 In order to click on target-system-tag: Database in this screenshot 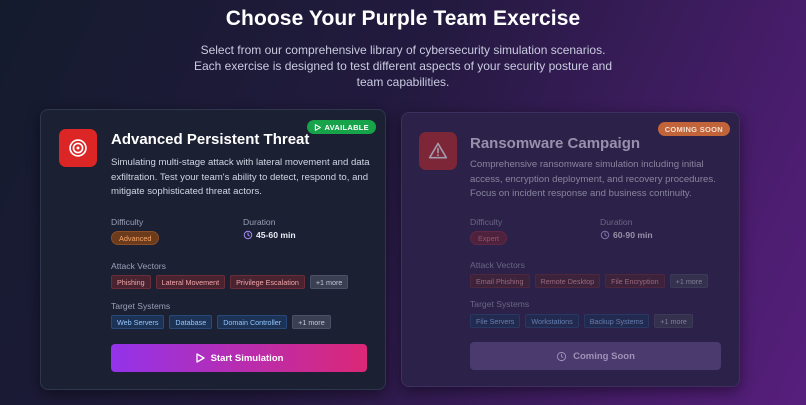, I will do `click(191, 322)`.